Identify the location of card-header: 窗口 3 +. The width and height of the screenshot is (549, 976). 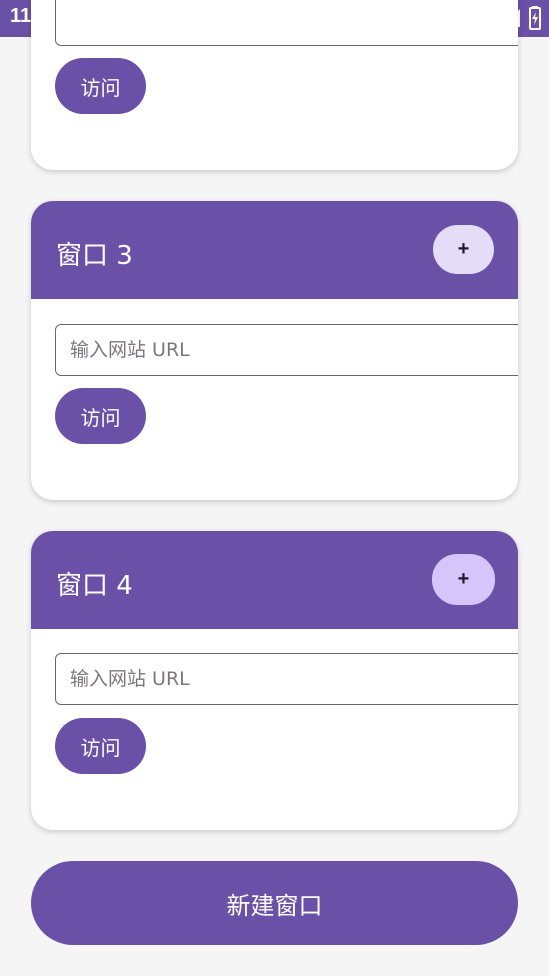
(274, 250).